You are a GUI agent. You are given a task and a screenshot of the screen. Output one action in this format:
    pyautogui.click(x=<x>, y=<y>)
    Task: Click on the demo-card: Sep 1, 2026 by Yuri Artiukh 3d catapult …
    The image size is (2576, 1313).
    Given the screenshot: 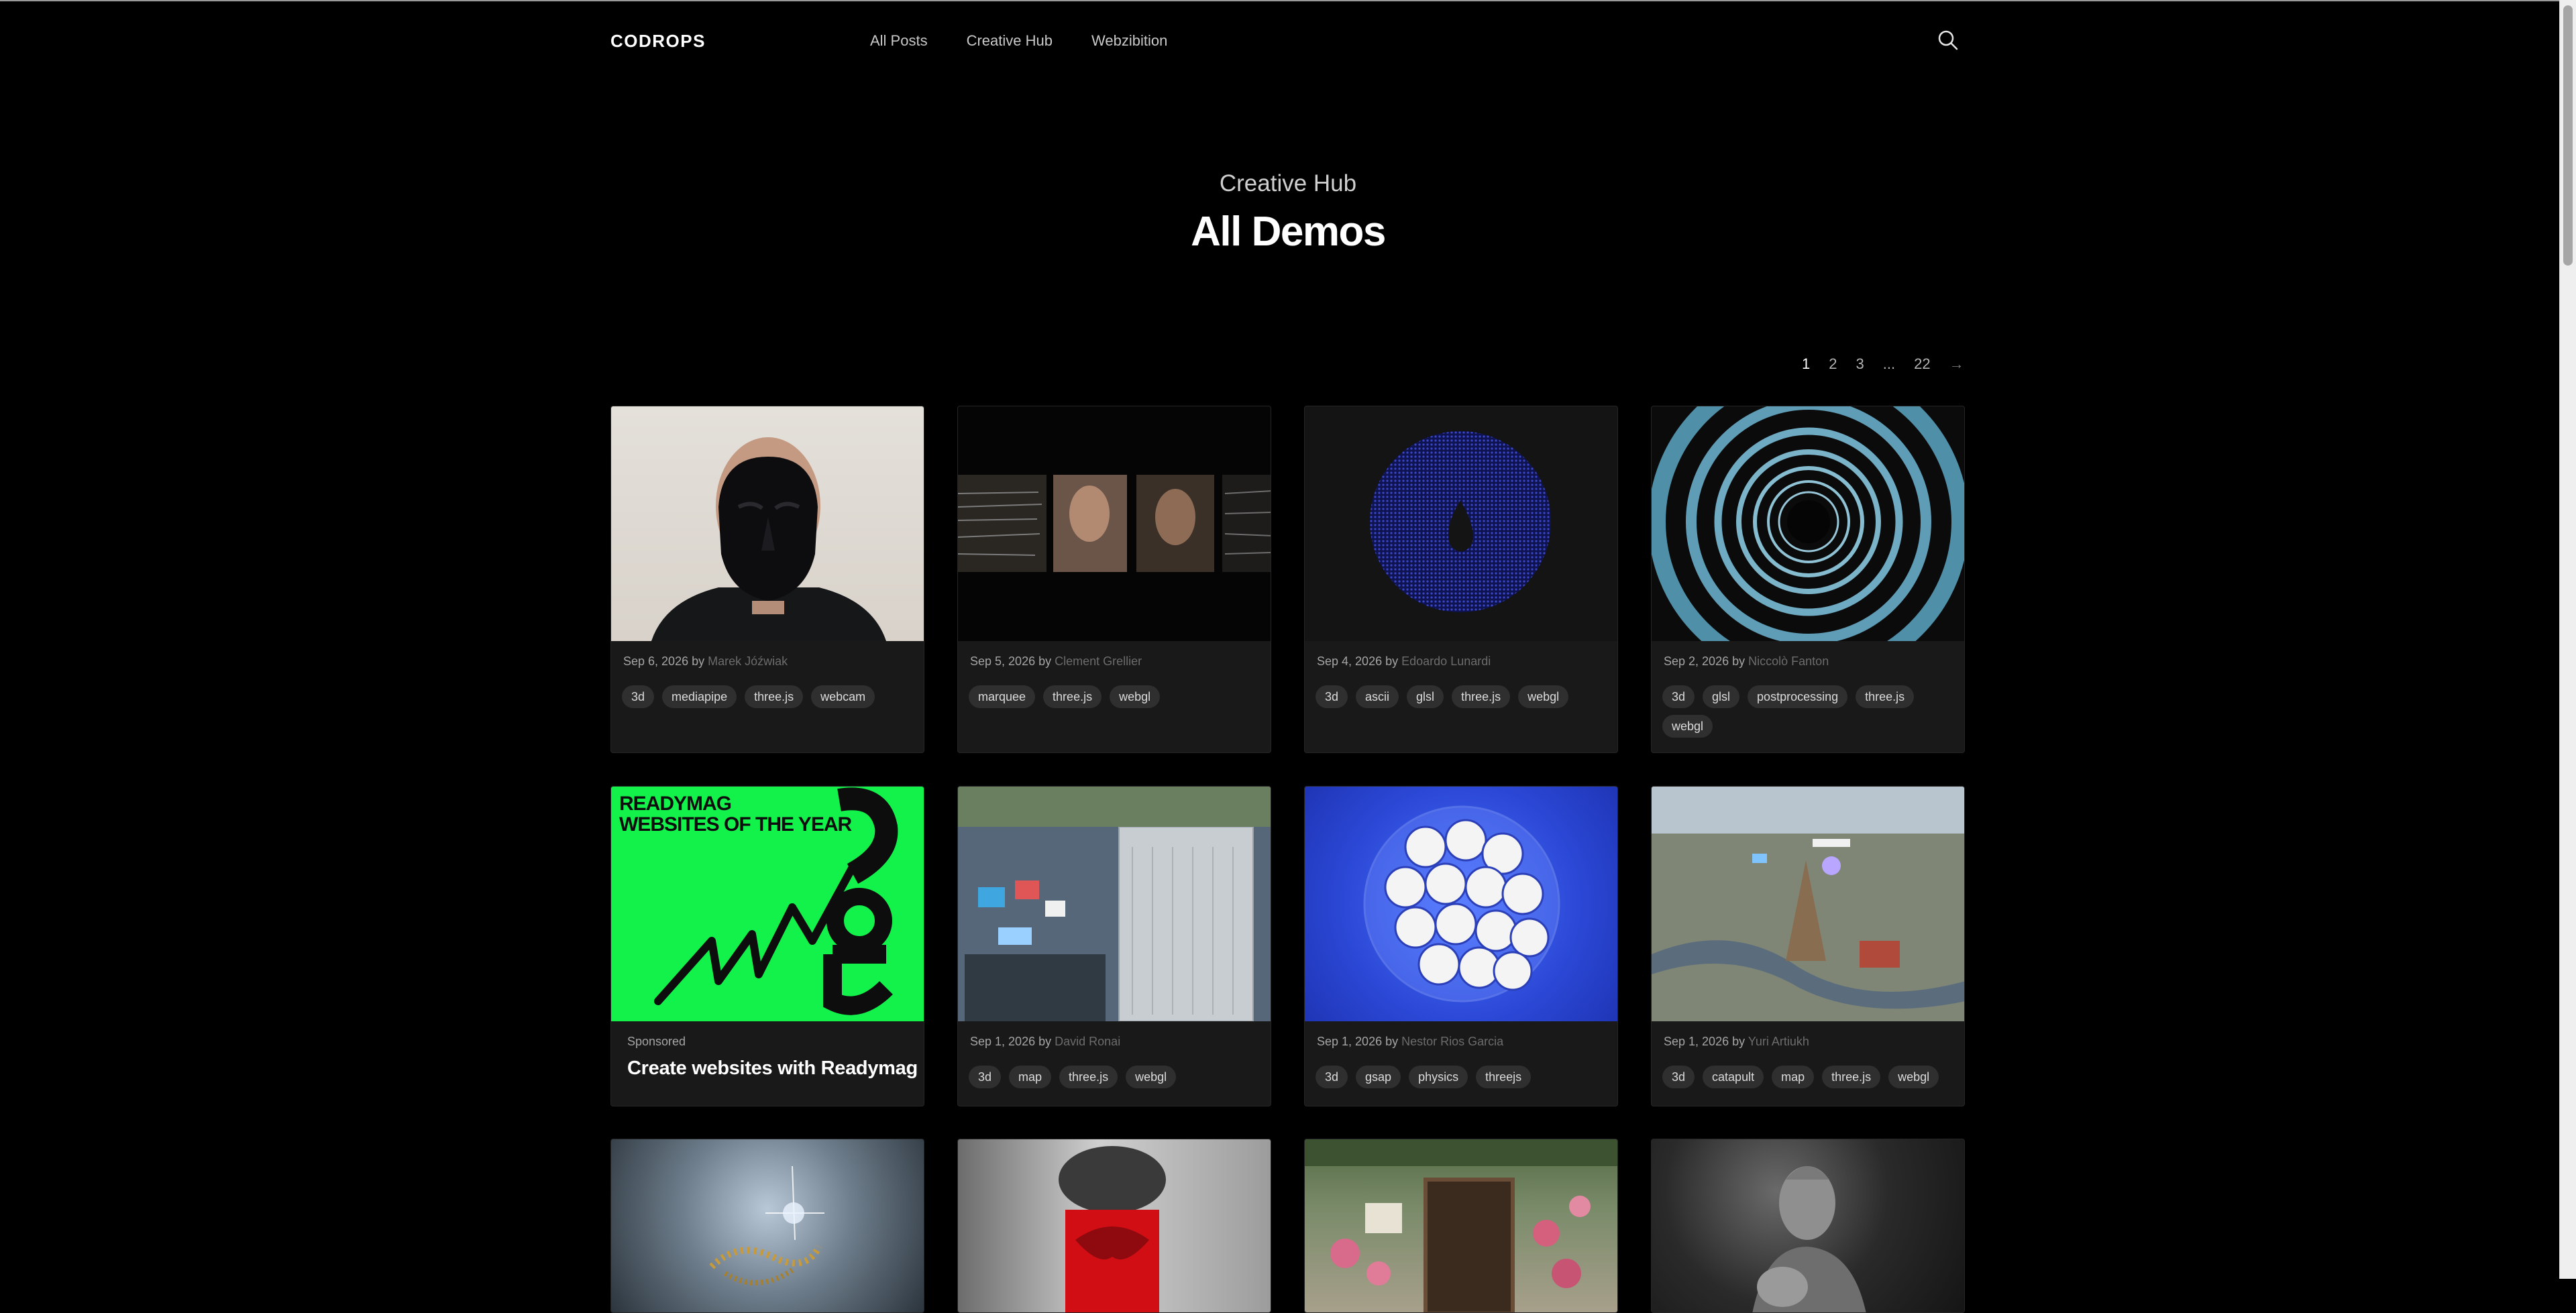 What is the action you would take?
    pyautogui.click(x=1808, y=946)
    